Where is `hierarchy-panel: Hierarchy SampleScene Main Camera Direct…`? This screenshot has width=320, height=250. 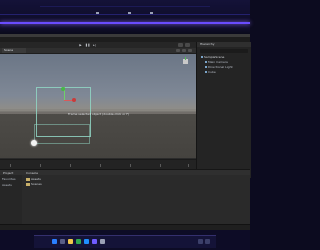 hierarchy-panel: Hierarchy SampleScene Main Camera Direct… is located at coordinates (223, 110).